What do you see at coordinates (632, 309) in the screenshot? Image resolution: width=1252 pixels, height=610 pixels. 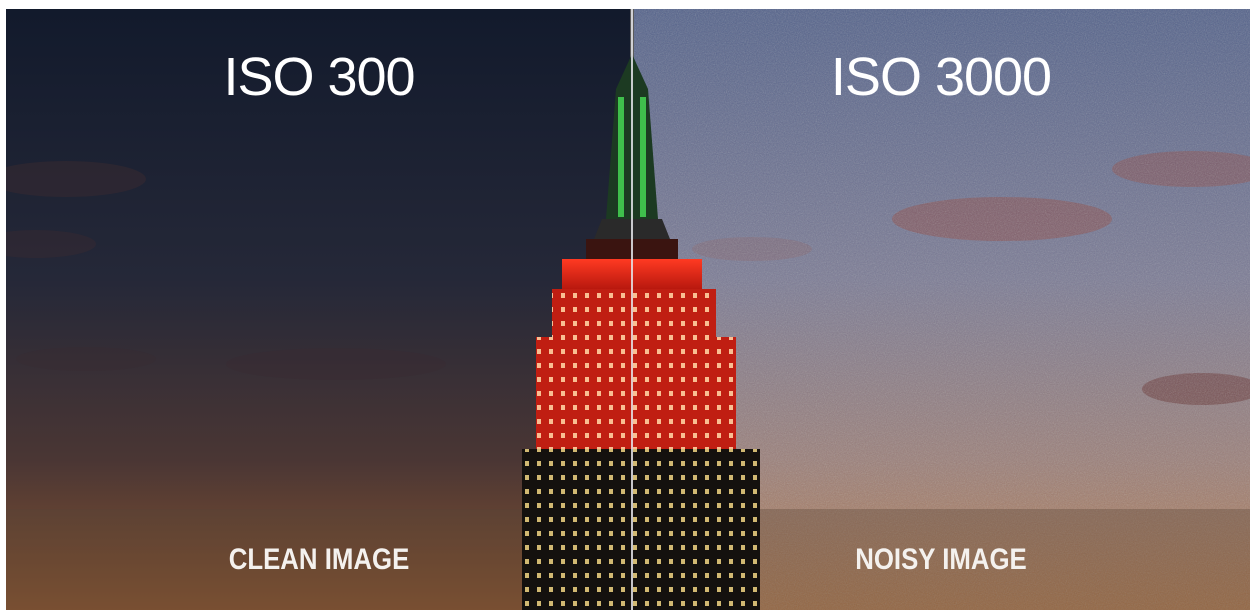 I see `comparison-divider-line` at bounding box center [632, 309].